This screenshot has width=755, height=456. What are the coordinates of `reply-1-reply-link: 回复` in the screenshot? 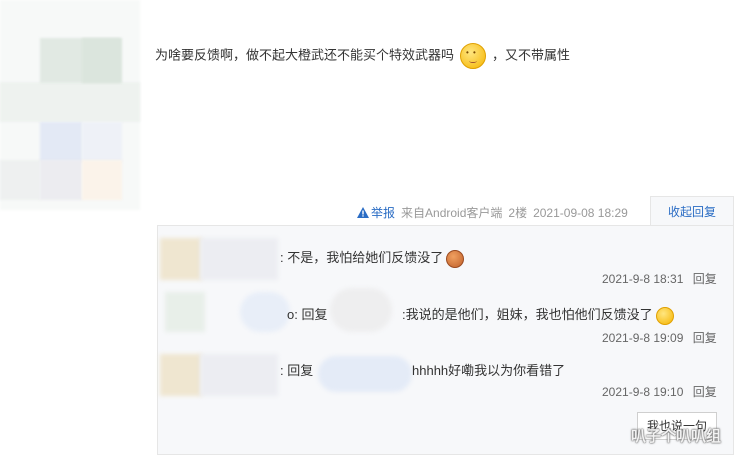 It's located at (705, 279).